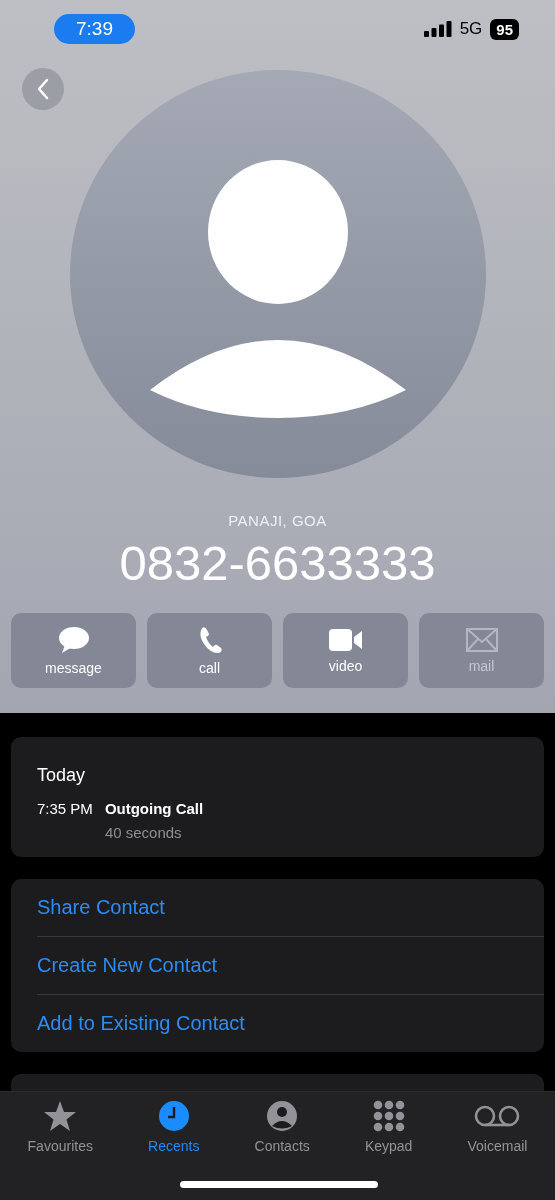 This screenshot has width=555, height=1200. I want to click on action-button: video, so click(345, 650).